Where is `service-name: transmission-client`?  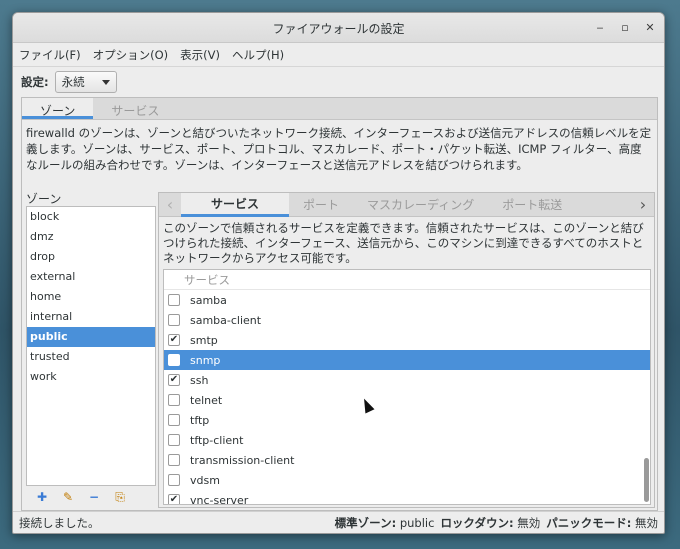
service-name: transmission-client is located at coordinates (242, 460).